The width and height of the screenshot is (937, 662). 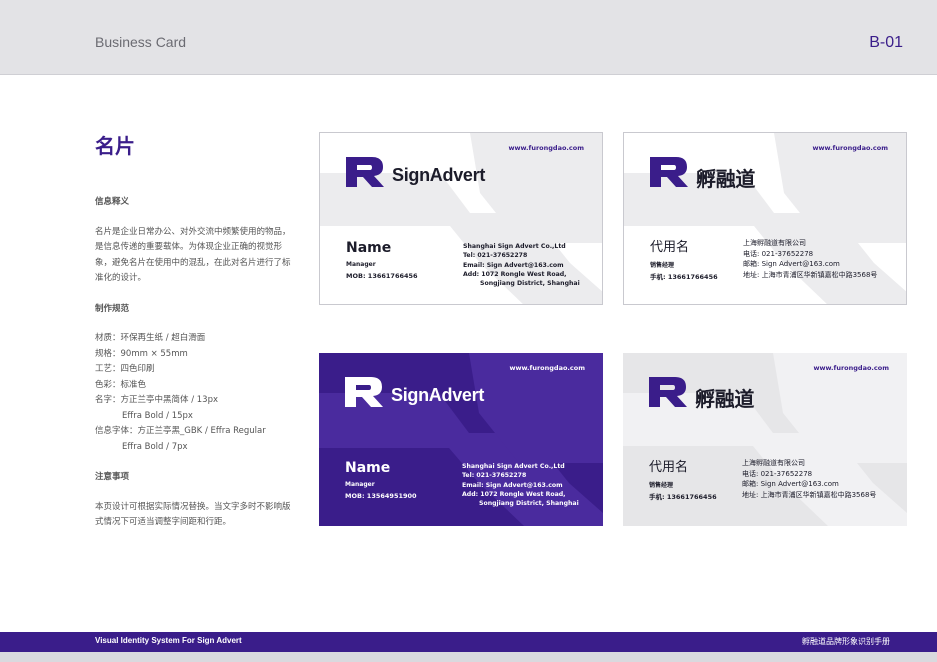 I want to click on card-mobile: MOB: 13661766456, so click(x=382, y=276).